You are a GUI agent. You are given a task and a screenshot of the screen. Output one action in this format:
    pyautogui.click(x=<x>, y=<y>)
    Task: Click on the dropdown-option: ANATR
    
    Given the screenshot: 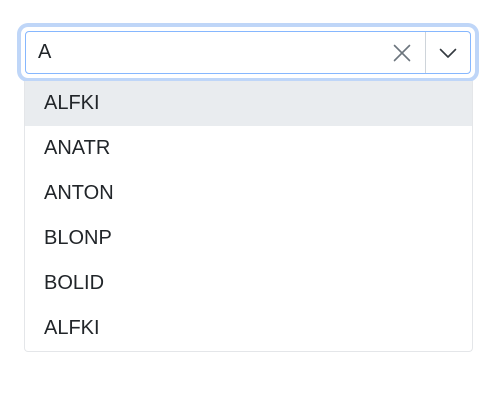 What is the action you would take?
    pyautogui.click(x=248, y=148)
    